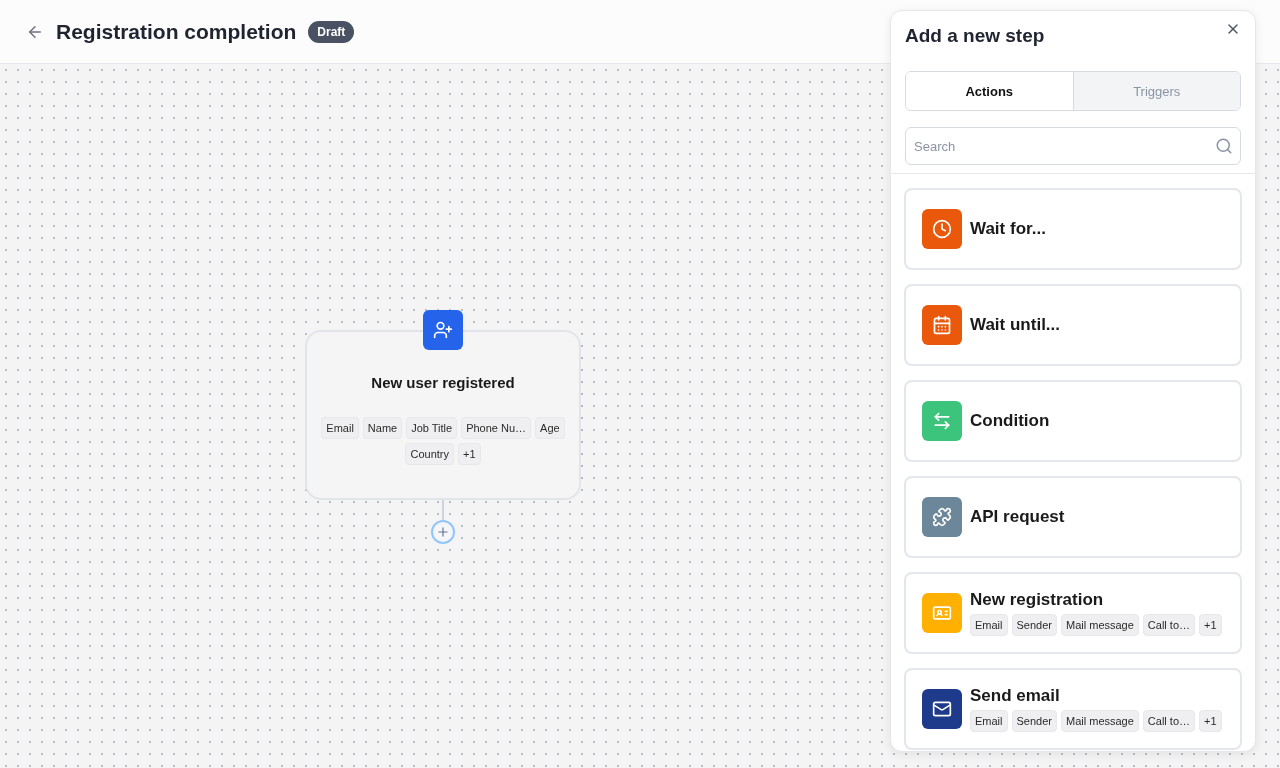  What do you see at coordinates (1073, 517) in the screenshot?
I see `step-option: API request` at bounding box center [1073, 517].